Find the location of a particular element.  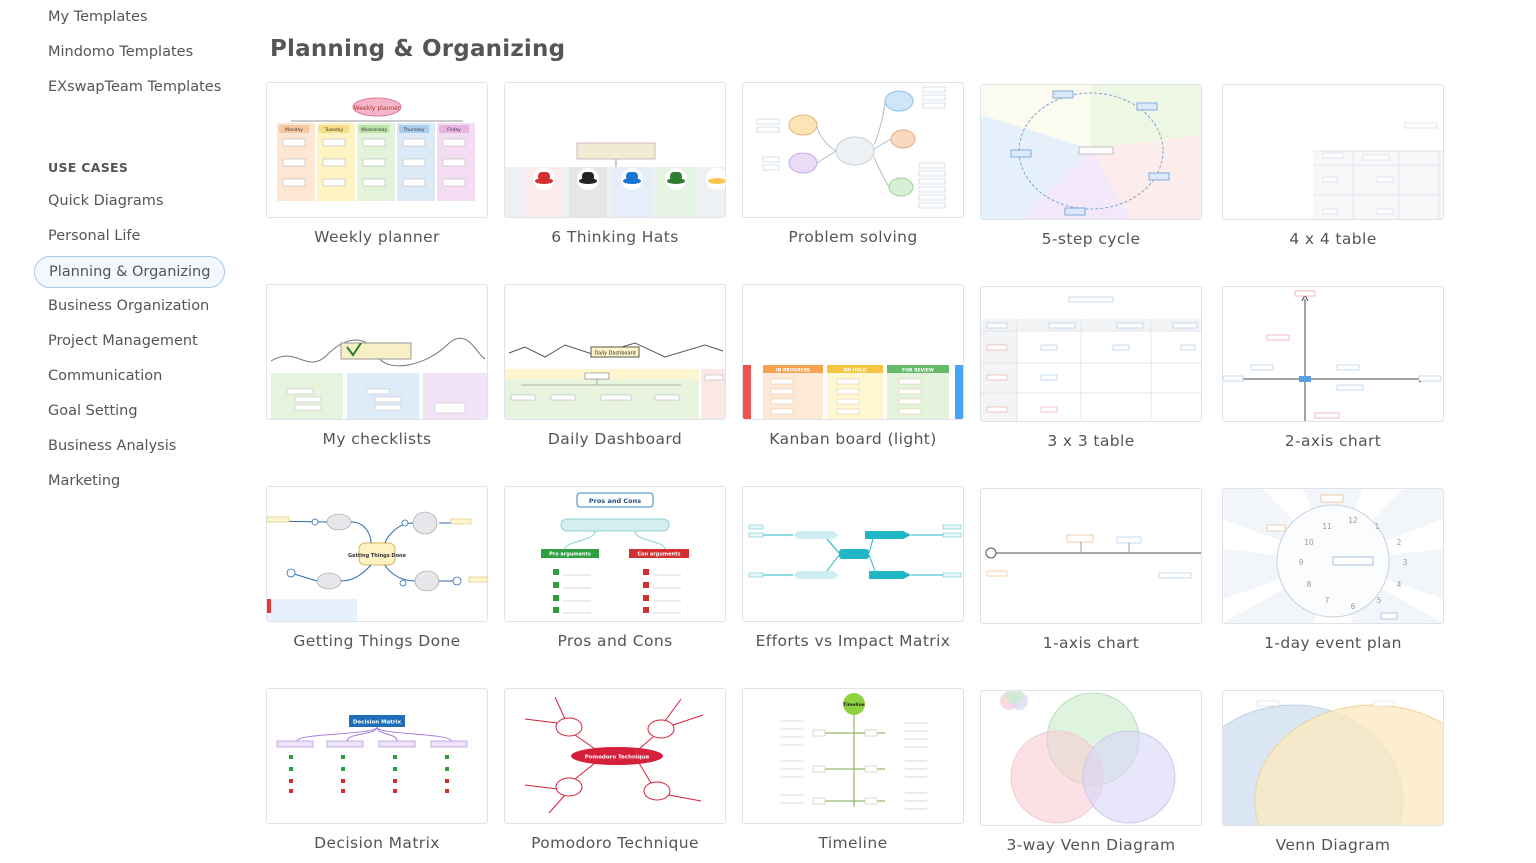

template-label: Kanban board (light) is located at coordinates (853, 439).